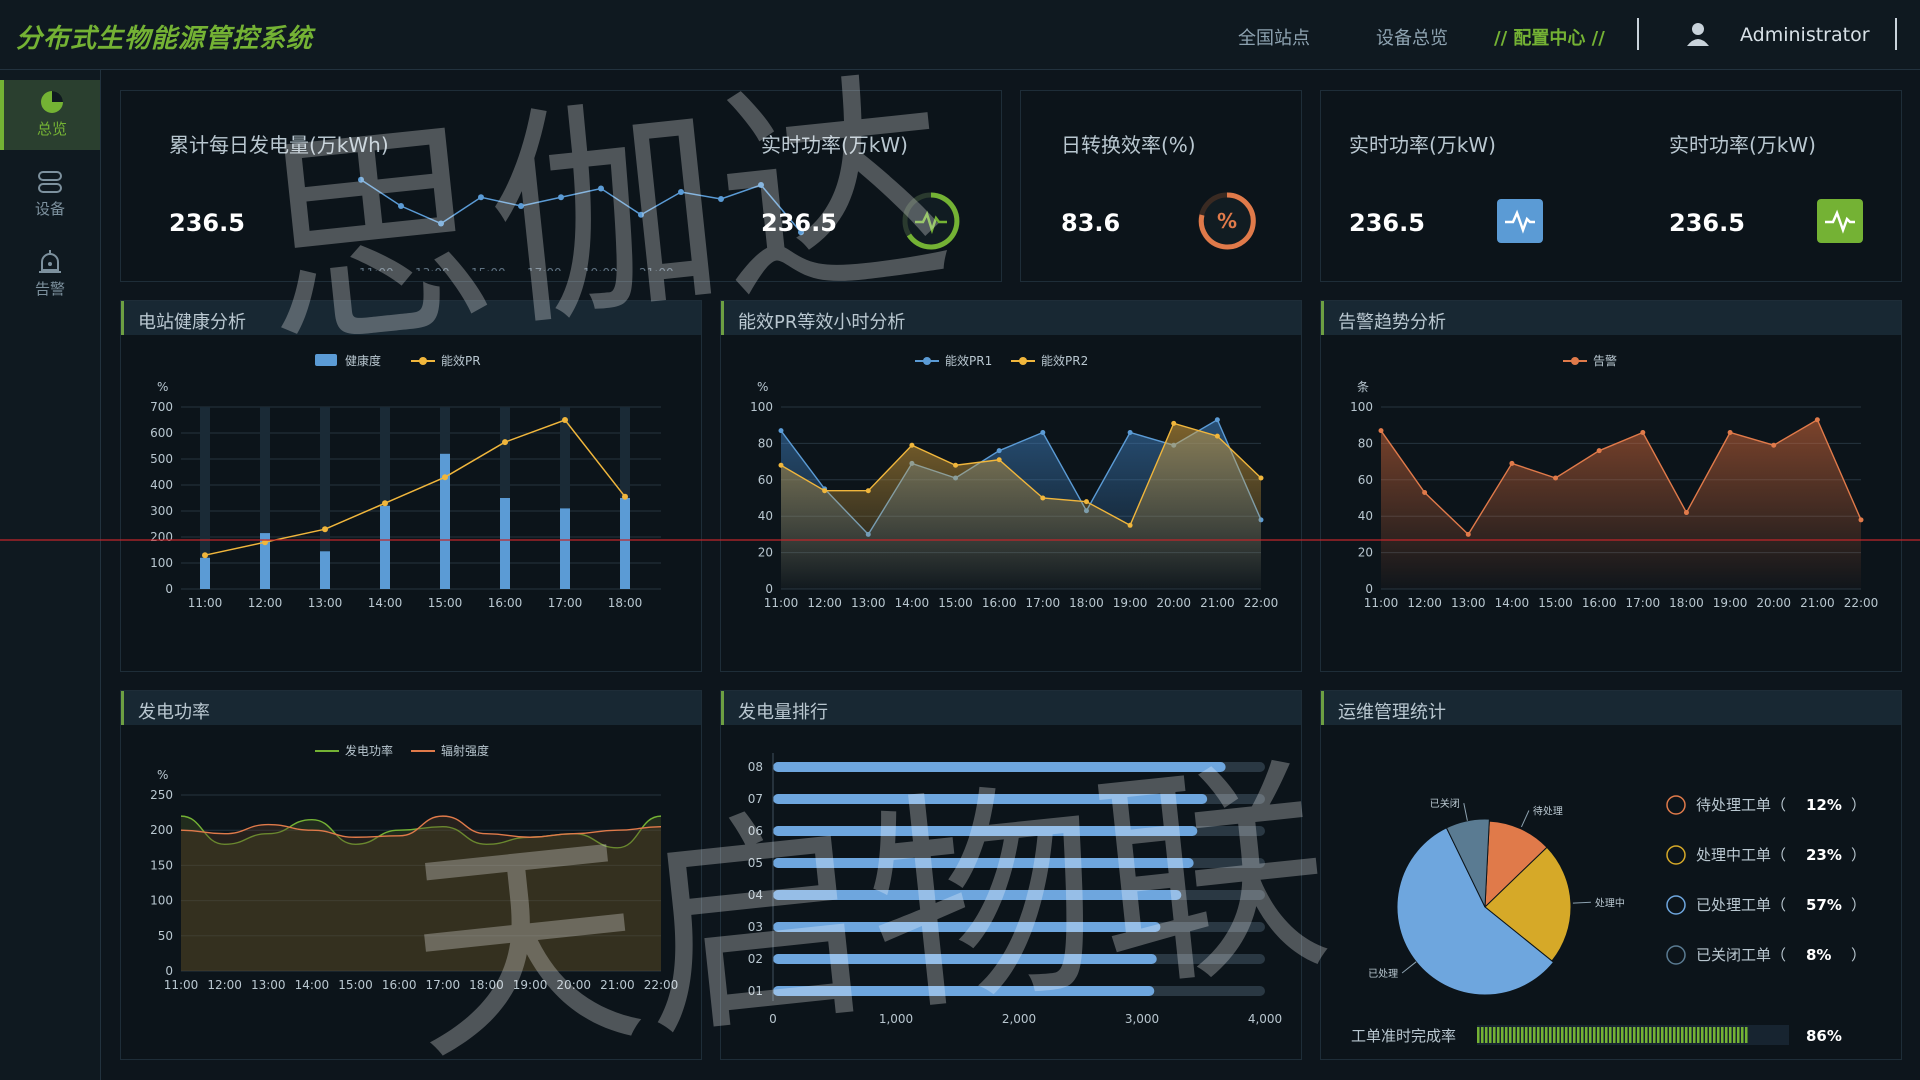 Image resolution: width=1920 pixels, height=1080 pixels. Describe the element at coordinates (1261, 603) in the screenshot. I see `x-tick-label: 22:00` at that location.